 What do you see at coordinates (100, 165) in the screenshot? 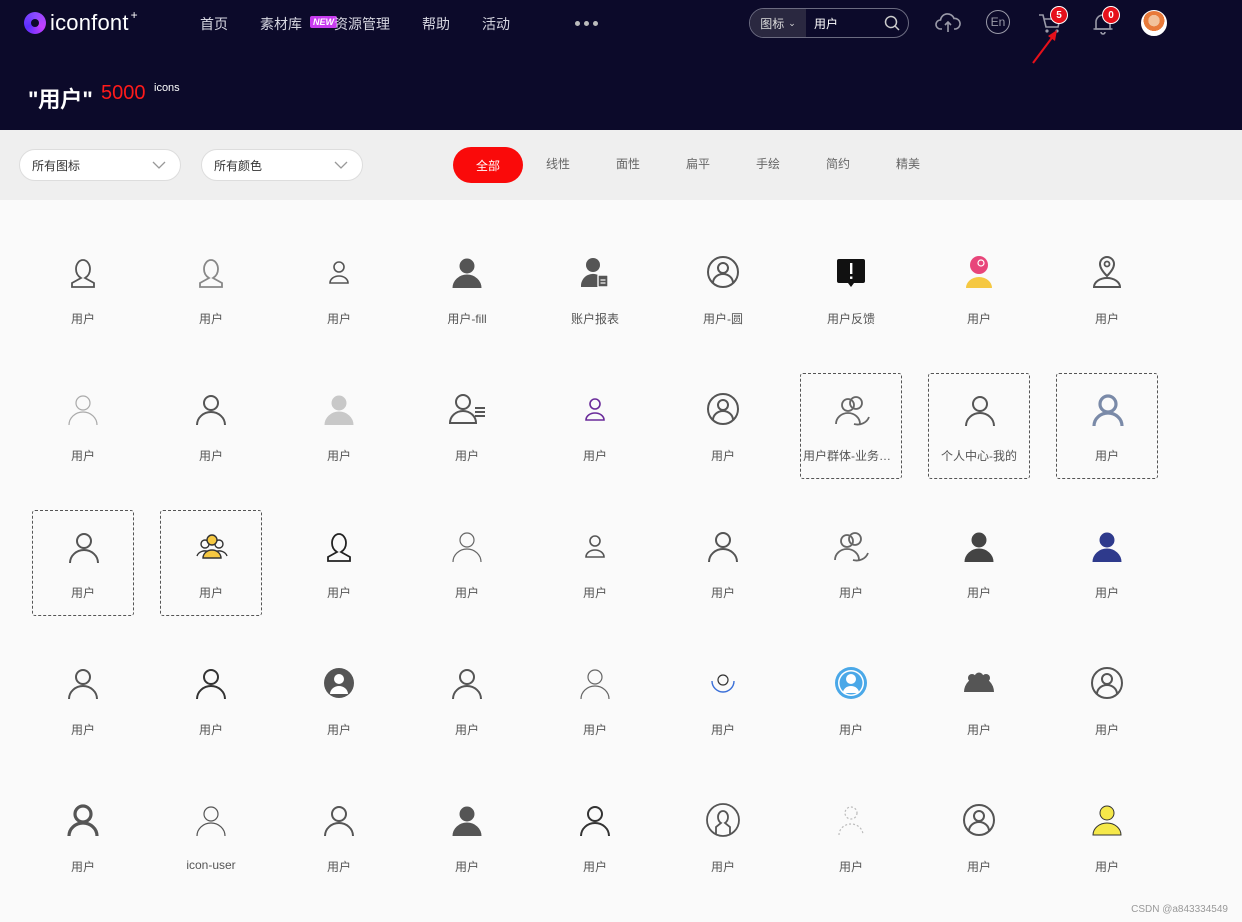
I see `icon-type-select: 所有图标` at bounding box center [100, 165].